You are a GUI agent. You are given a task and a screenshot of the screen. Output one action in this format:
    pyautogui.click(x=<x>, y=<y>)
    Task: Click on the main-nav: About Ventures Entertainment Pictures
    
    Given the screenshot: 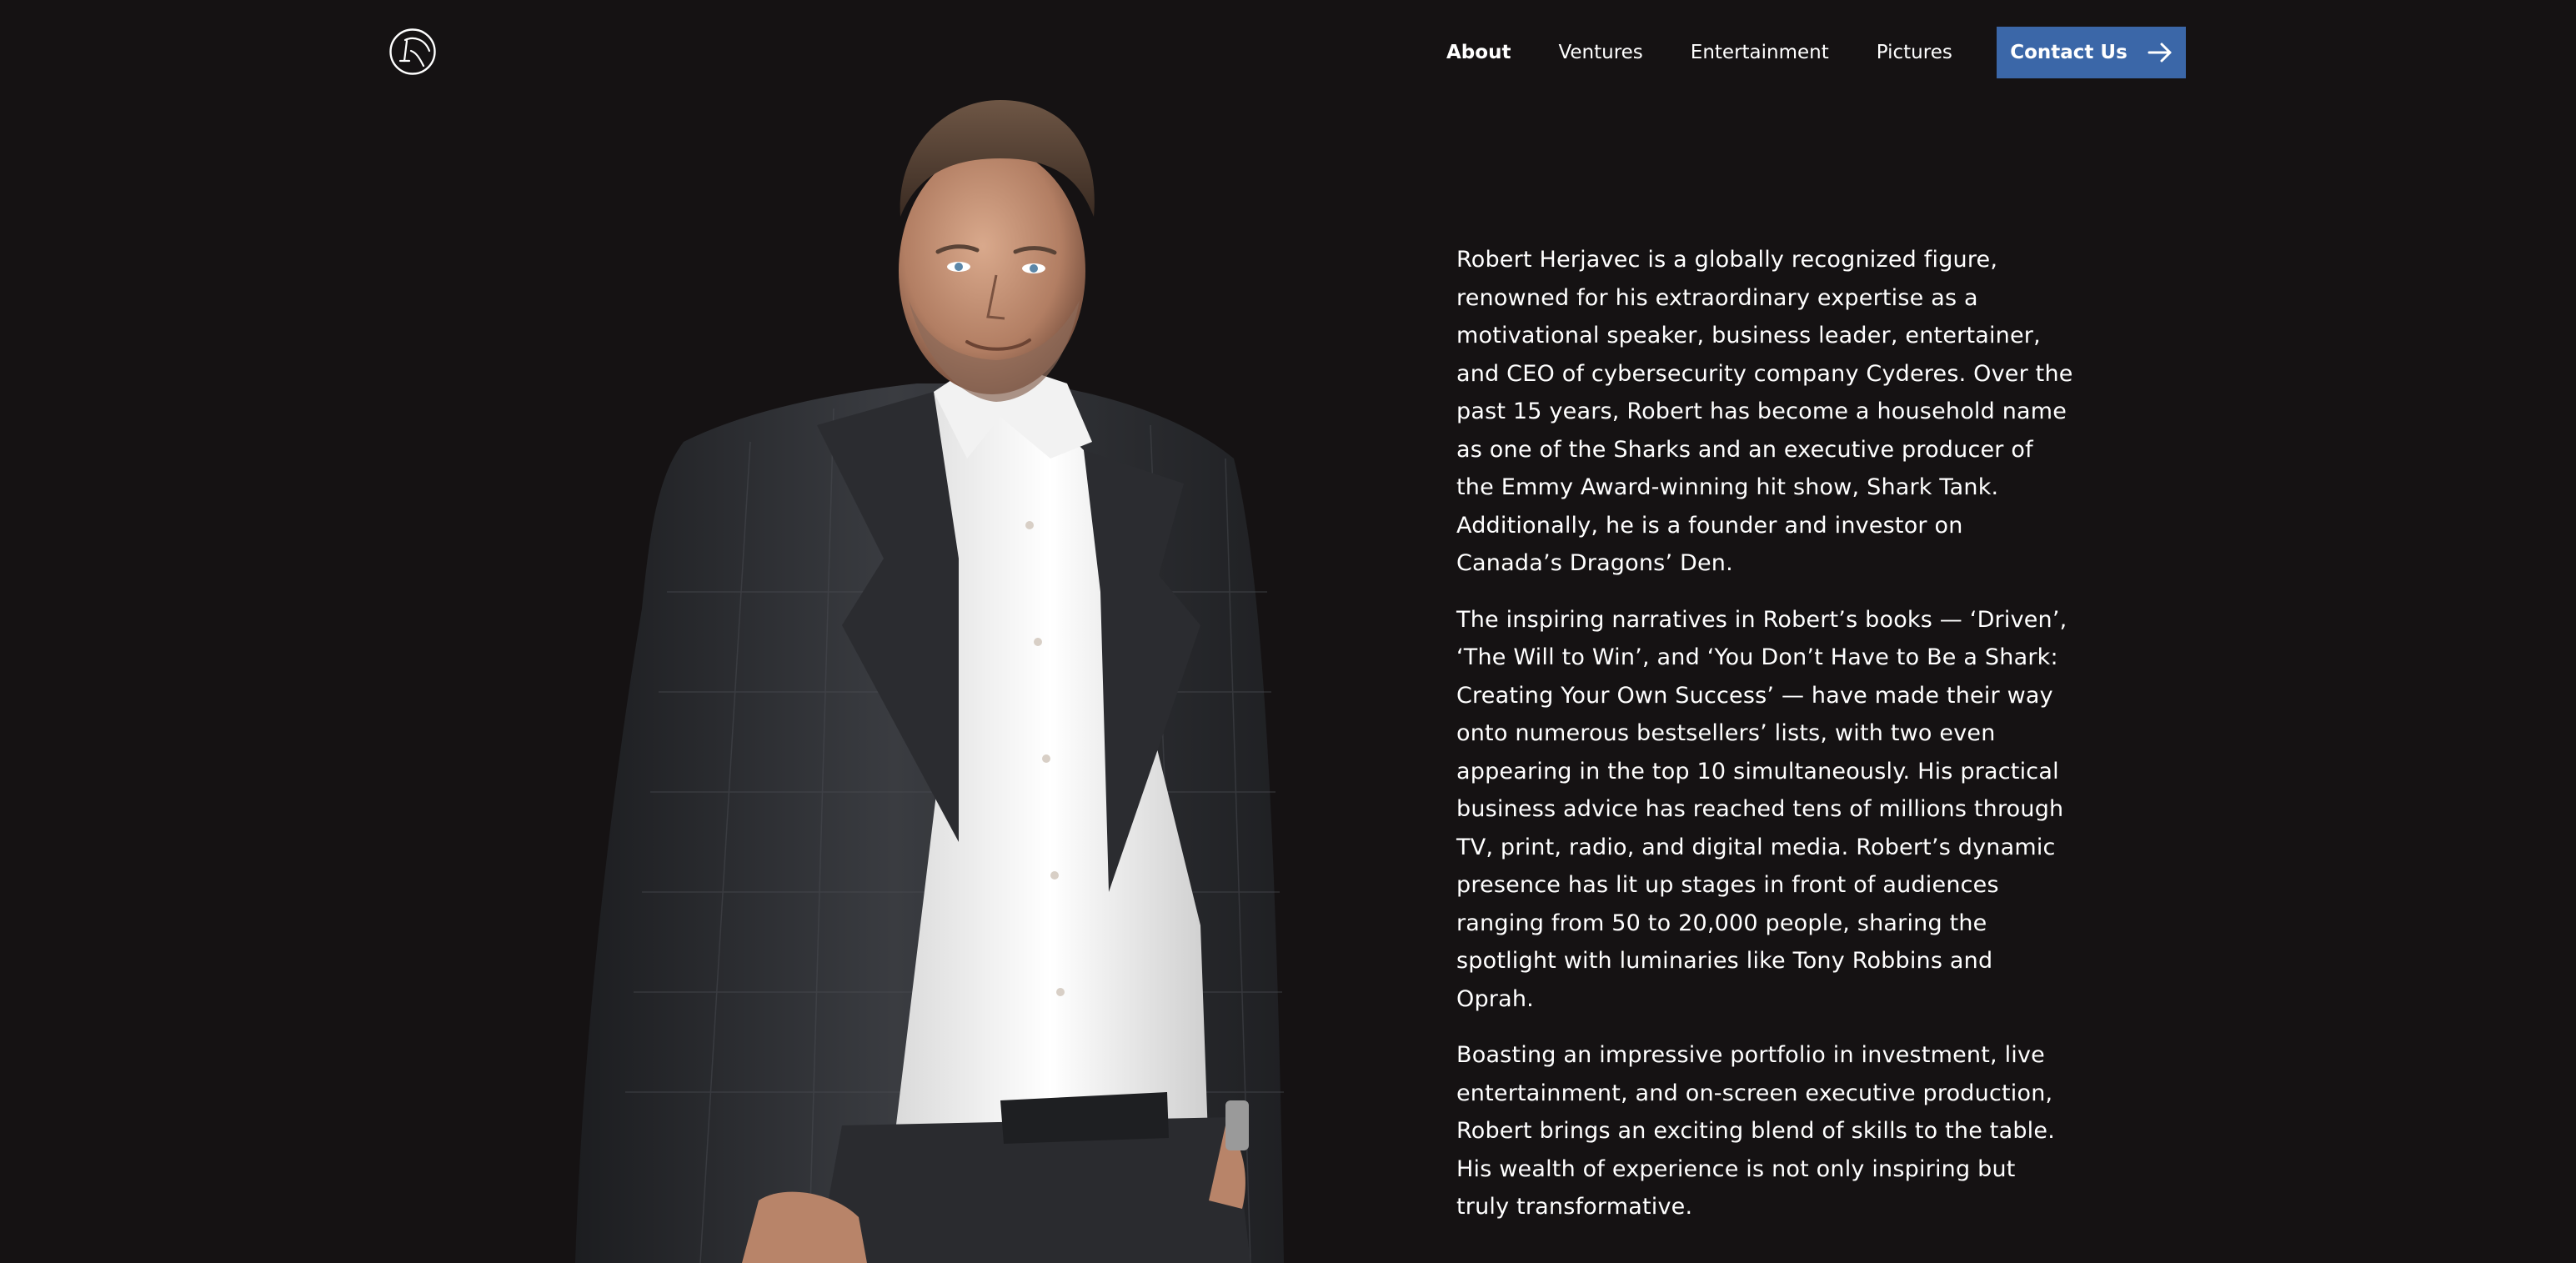 What is the action you would take?
    pyautogui.click(x=1723, y=52)
    